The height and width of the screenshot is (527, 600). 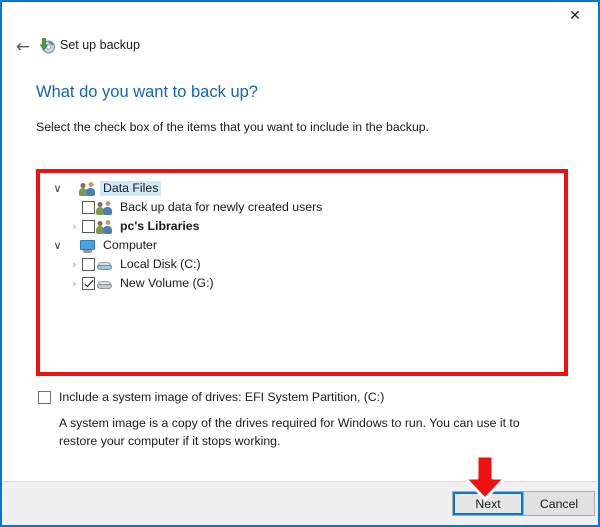 I want to click on system-image-checkbox, so click(x=44, y=397).